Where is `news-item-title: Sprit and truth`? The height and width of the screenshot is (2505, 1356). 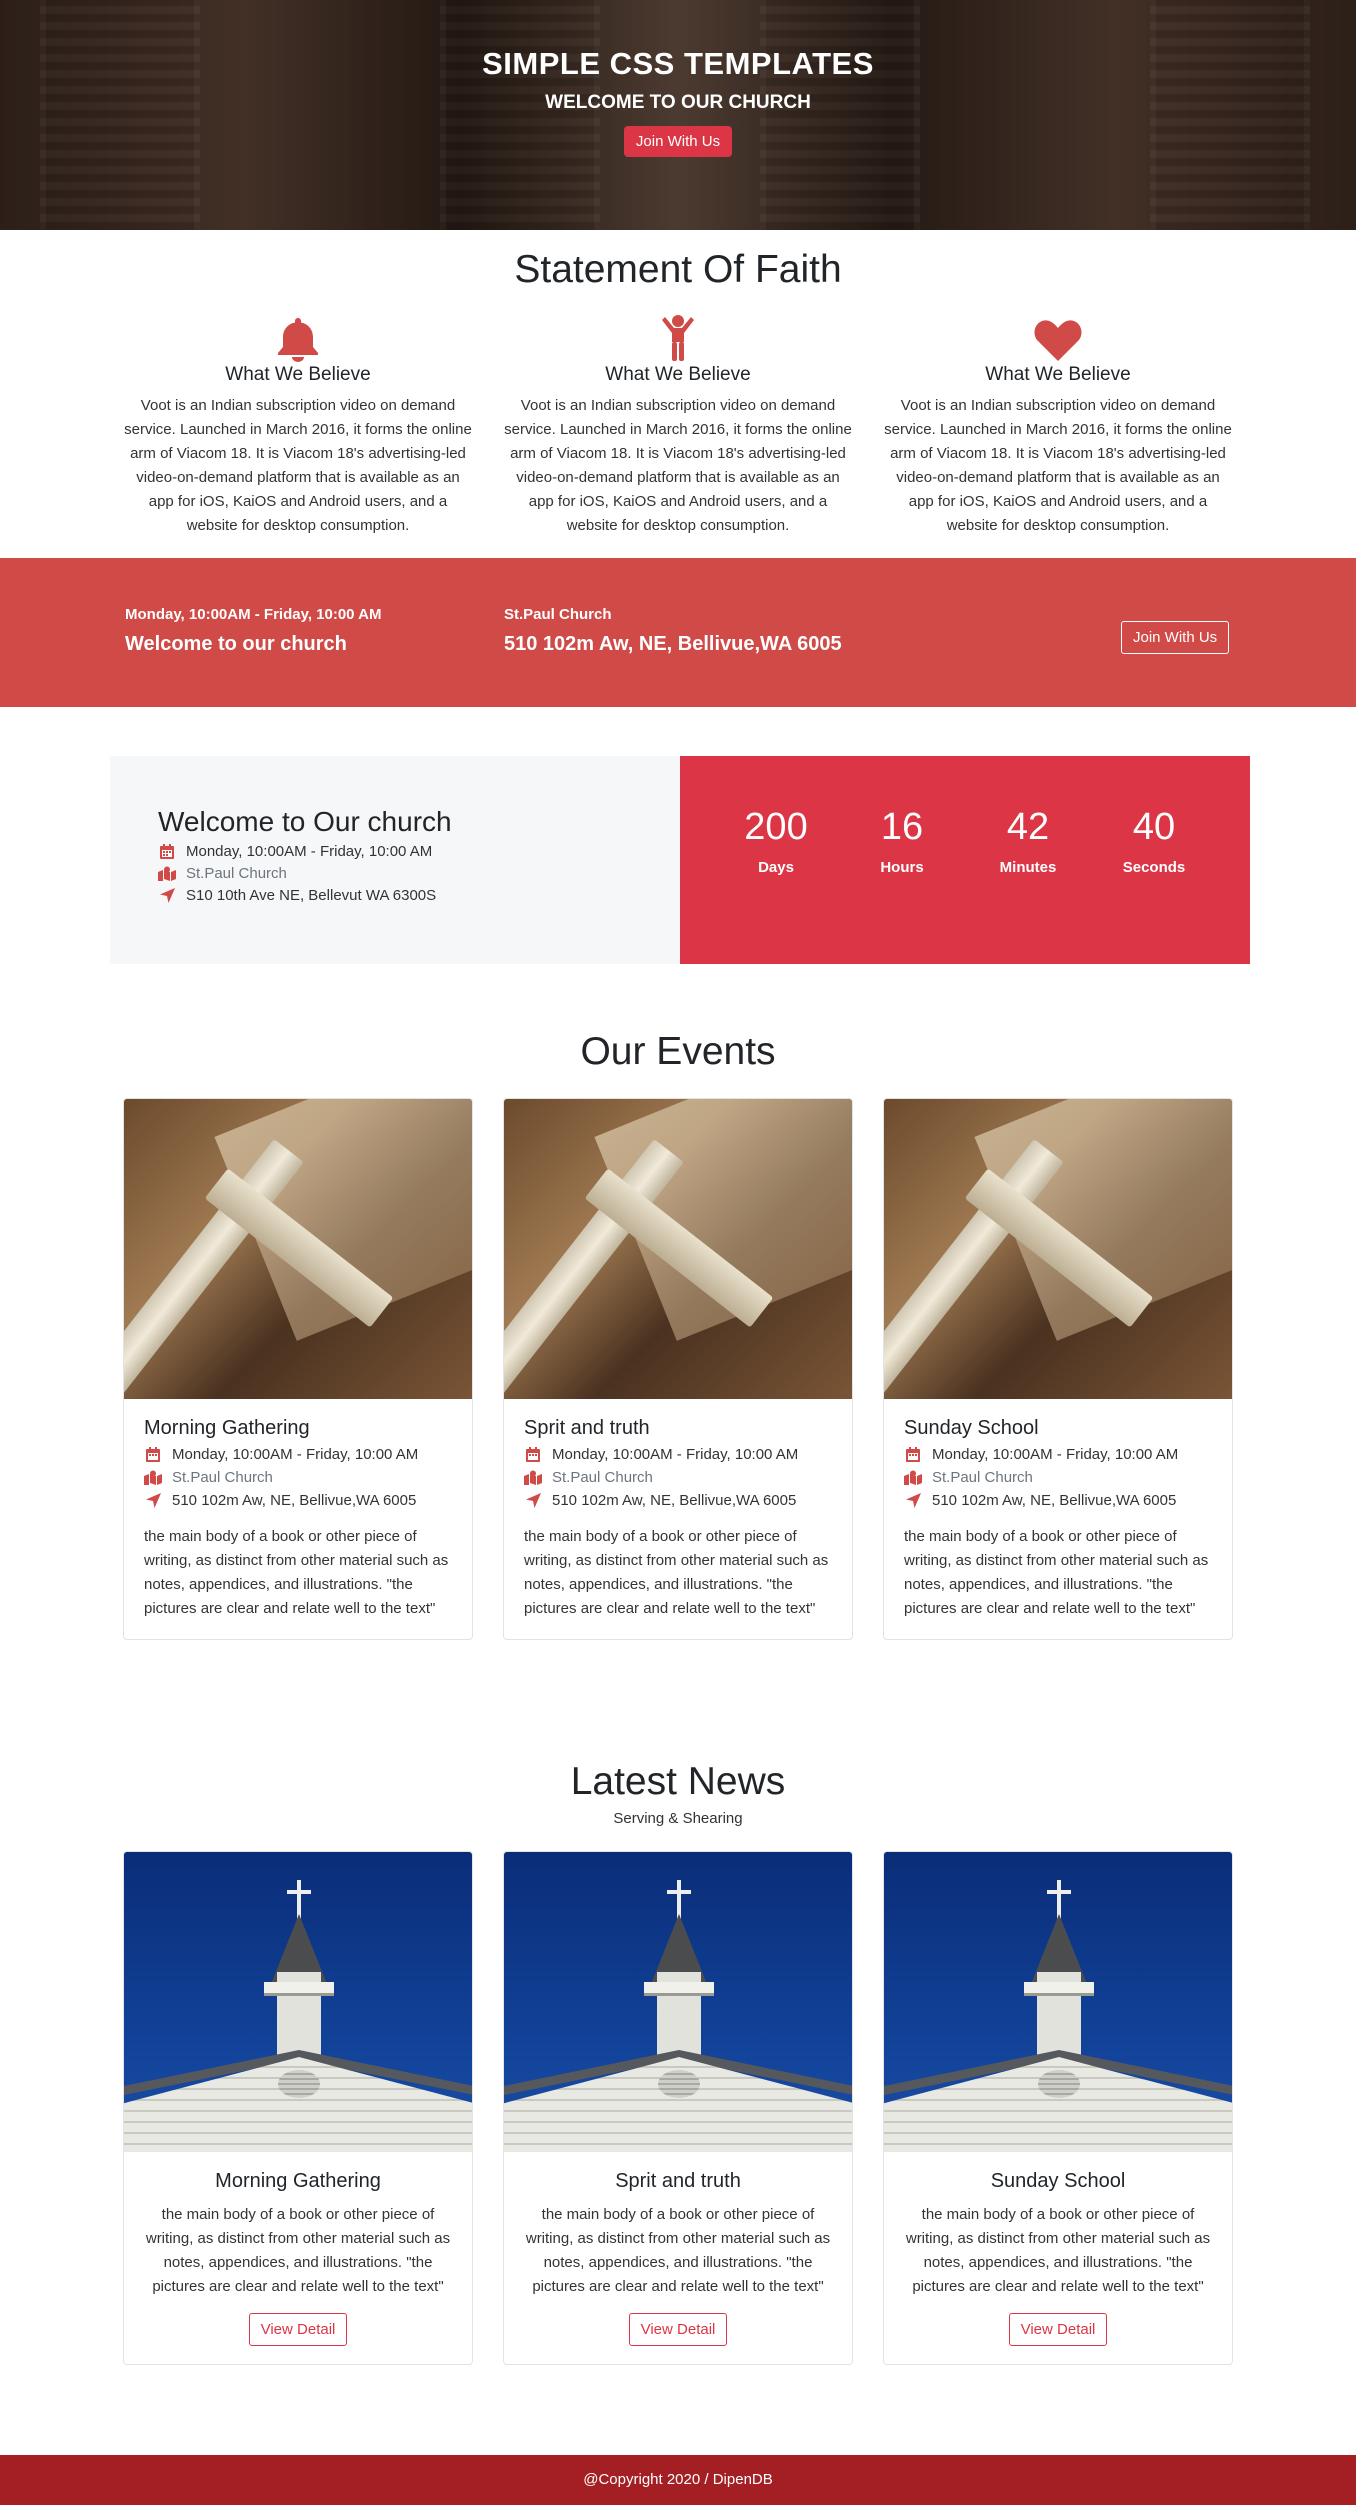
news-item-title: Sprit and truth is located at coordinates (678, 2181).